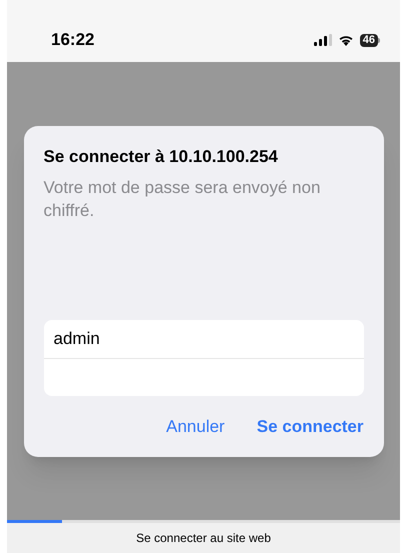  Describe the element at coordinates (72, 40) in the screenshot. I see `clock: 16:22` at that location.